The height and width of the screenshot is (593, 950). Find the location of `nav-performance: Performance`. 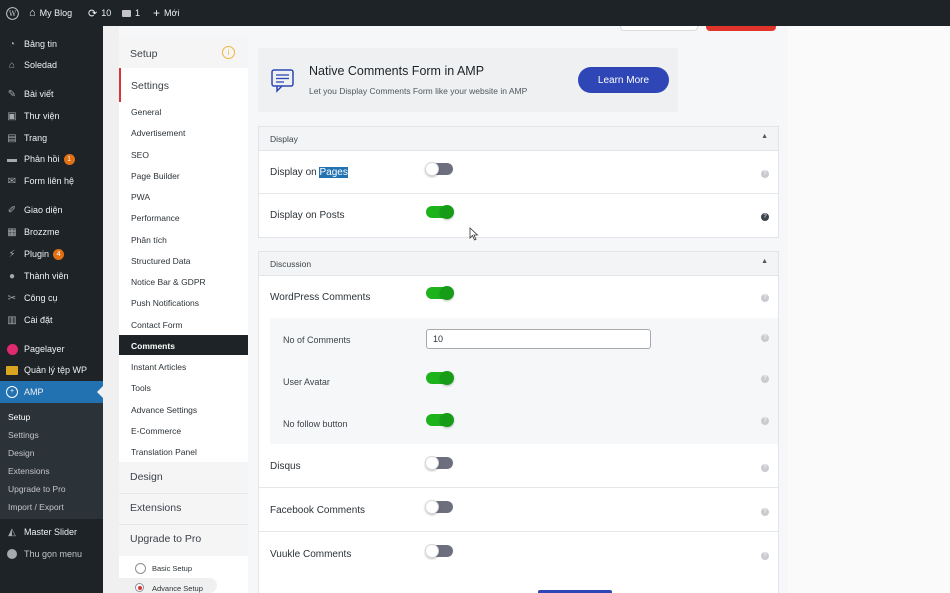

nav-performance: Performance is located at coordinates (155, 218).